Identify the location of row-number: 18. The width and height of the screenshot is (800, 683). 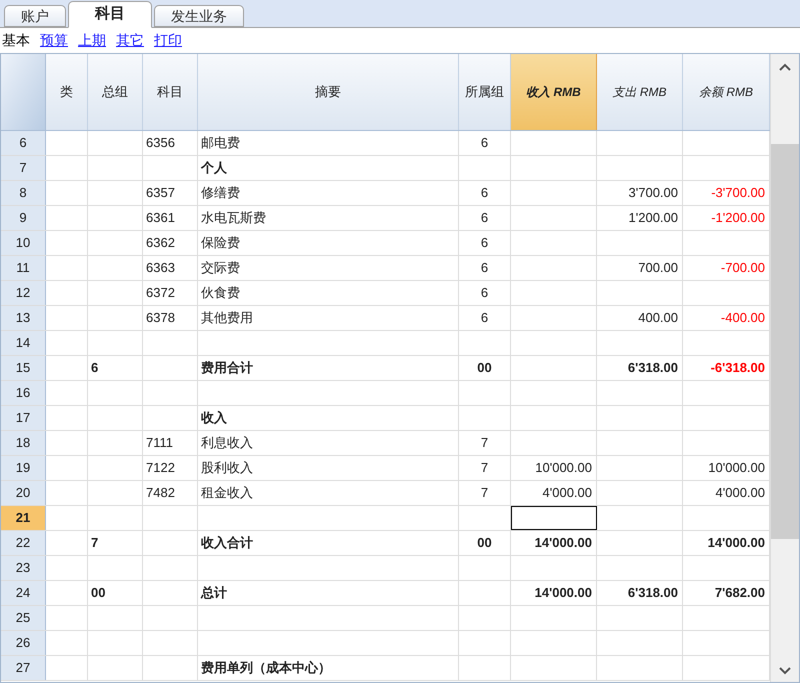
(23, 443).